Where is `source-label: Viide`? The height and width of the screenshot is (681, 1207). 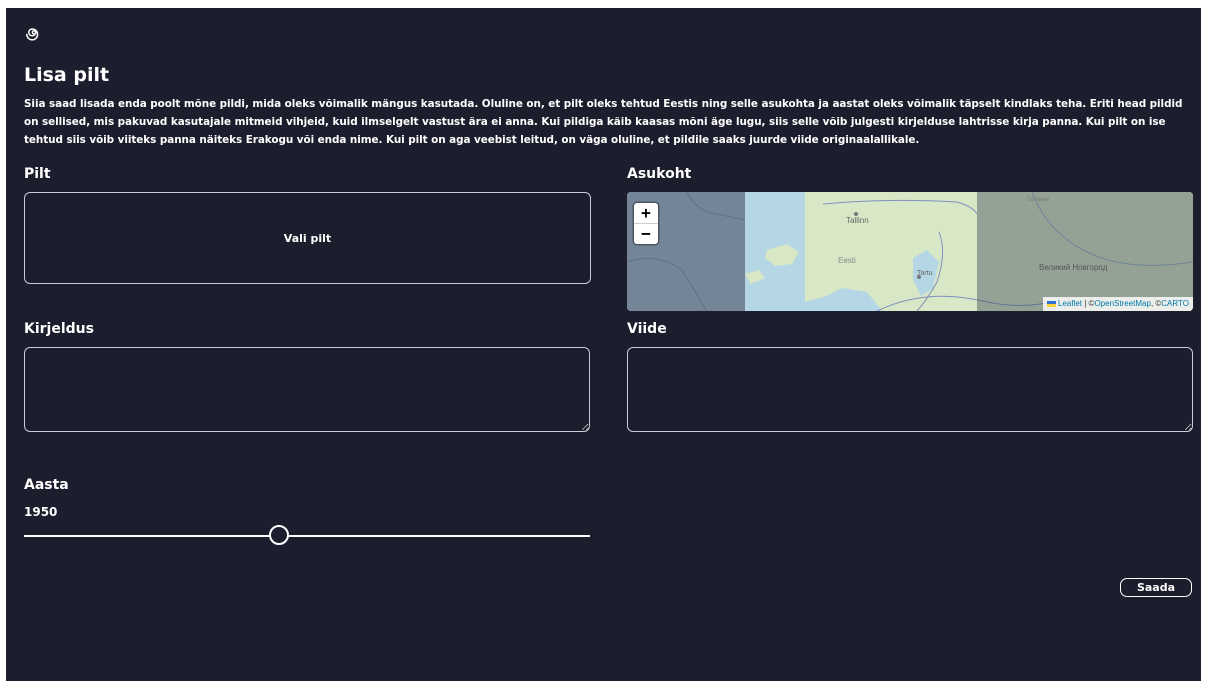 source-label: Viide is located at coordinates (647, 329).